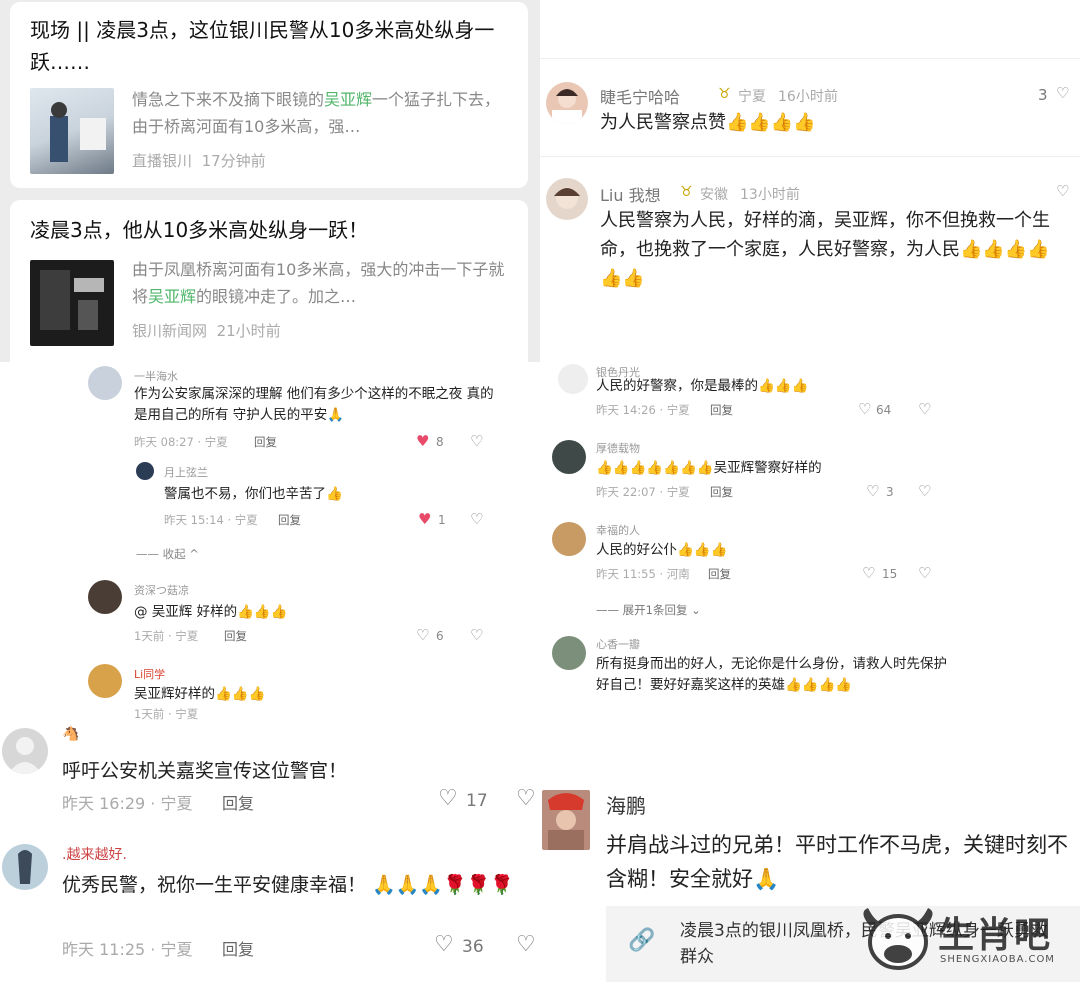 The image size is (1080, 982). What do you see at coordinates (648, 610) in the screenshot?
I see `expand-replies-button: —— 展开1条回复 ⌄` at bounding box center [648, 610].